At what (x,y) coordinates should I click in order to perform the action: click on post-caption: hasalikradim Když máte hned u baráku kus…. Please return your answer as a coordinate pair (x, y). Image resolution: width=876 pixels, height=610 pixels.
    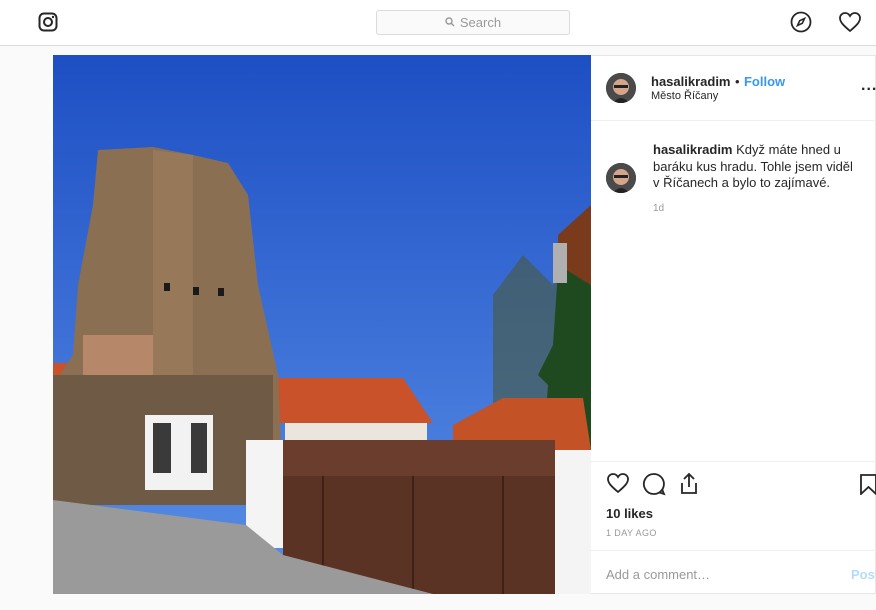
    Looking at the image, I should click on (758, 167).